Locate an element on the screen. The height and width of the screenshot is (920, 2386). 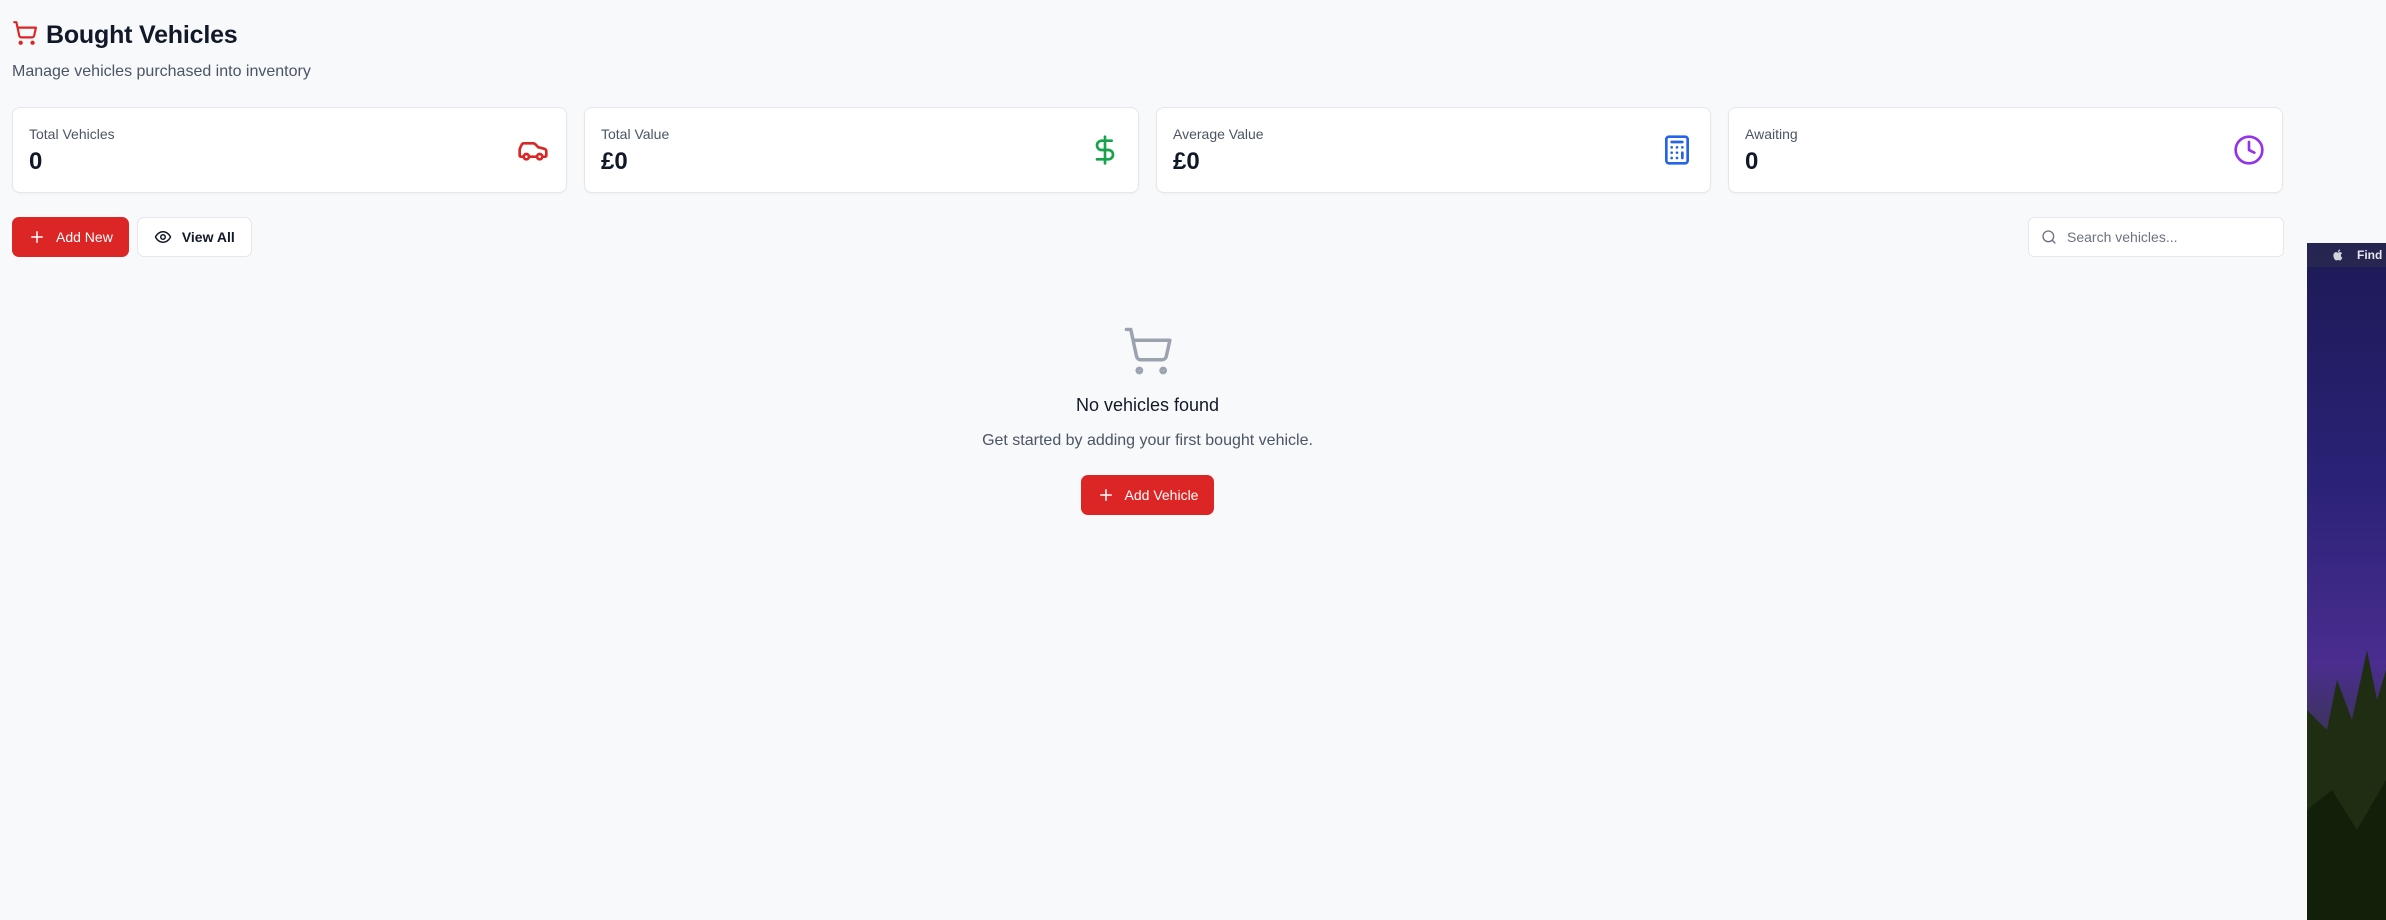
car-icon is located at coordinates (533, 151).